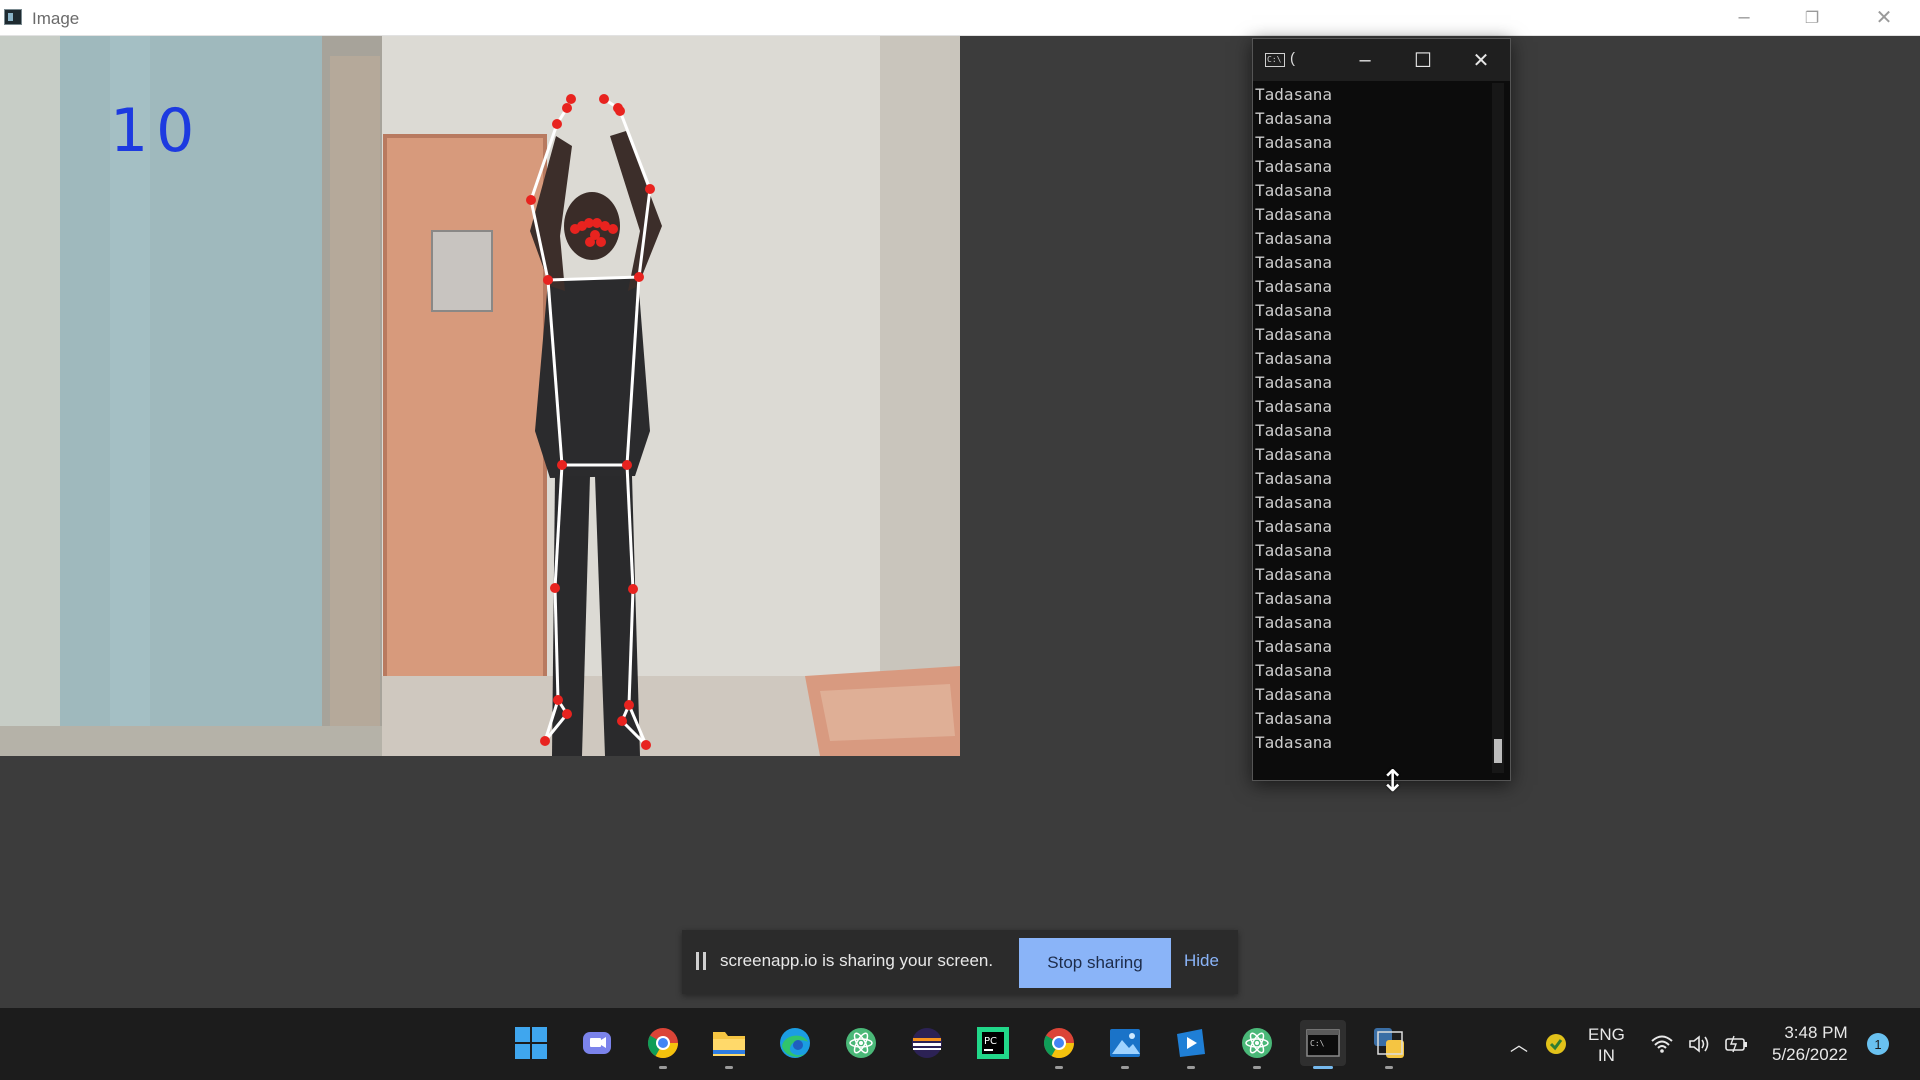  What do you see at coordinates (1323, 1067) in the screenshot?
I see `terminal-active-indicator` at bounding box center [1323, 1067].